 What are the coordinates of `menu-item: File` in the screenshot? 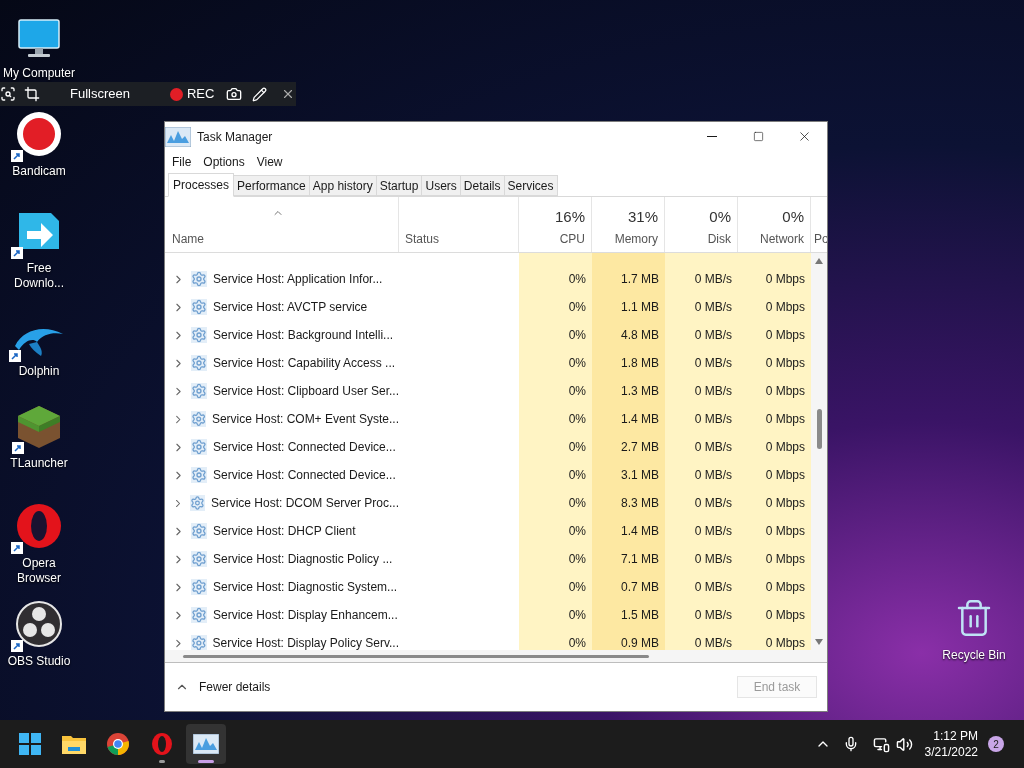 It's located at (182, 162).